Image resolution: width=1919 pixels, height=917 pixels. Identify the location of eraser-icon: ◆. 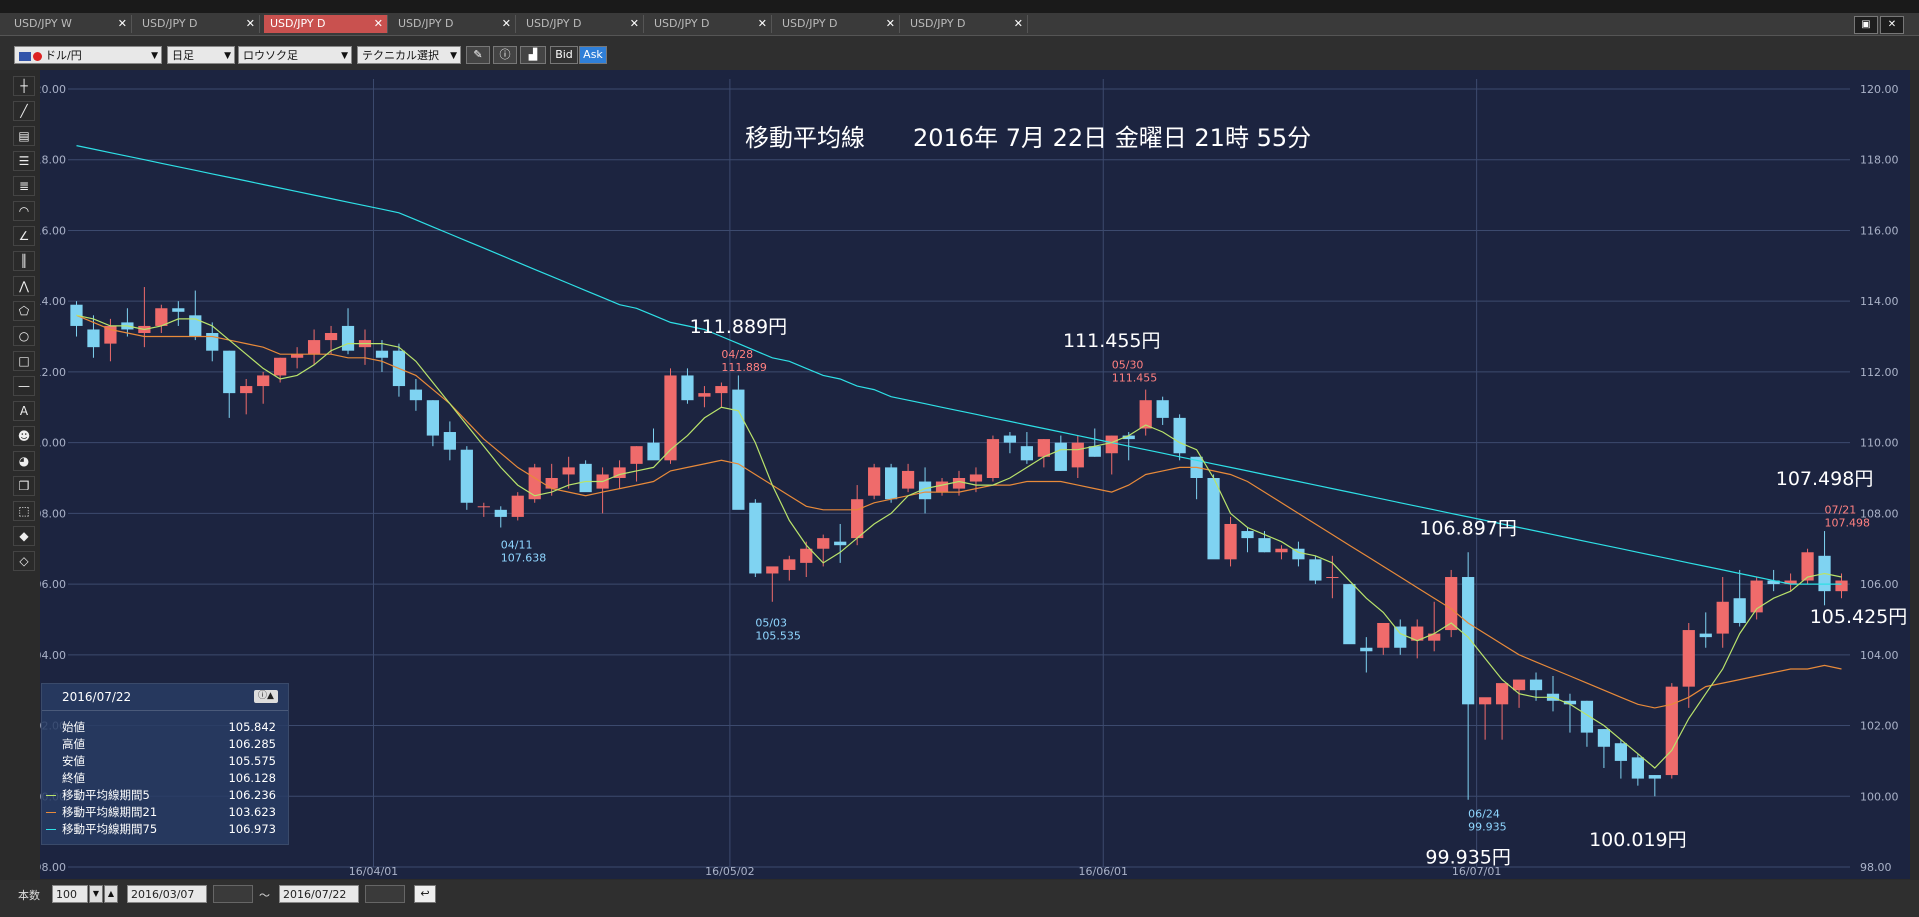
(24, 536).